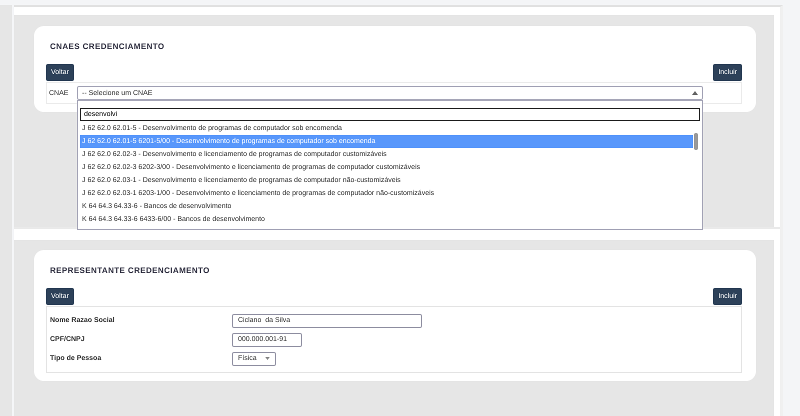 This screenshot has width=800, height=416. I want to click on section-title: REPRESENTANTE CREDENCIAMENTO, so click(130, 271).